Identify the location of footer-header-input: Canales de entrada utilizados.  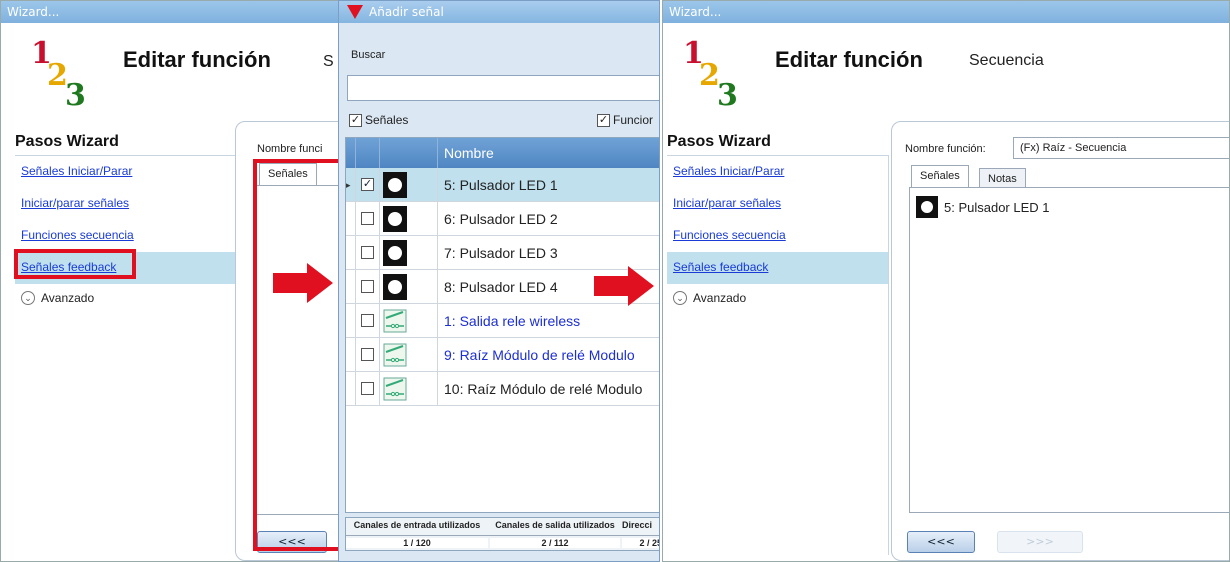
(417, 525).